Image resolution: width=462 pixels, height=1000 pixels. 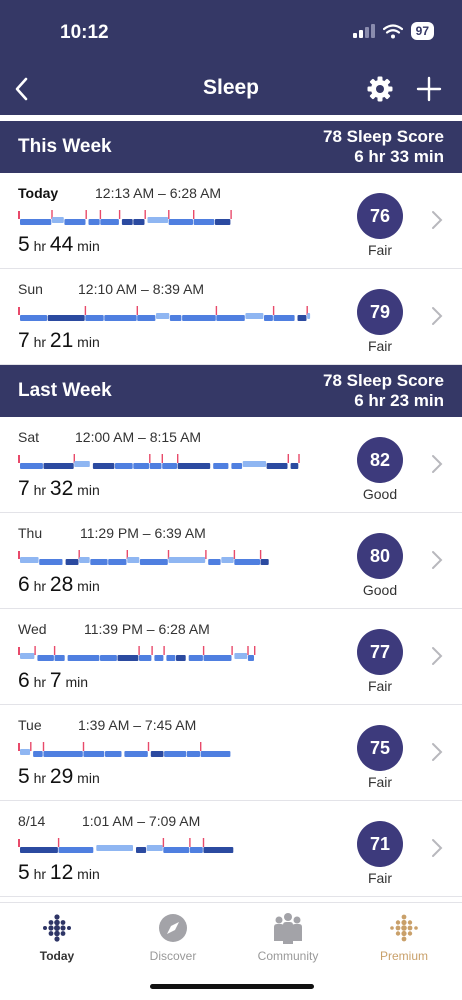 What do you see at coordinates (24, 340) in the screenshot?
I see `duration-hours: 7` at bounding box center [24, 340].